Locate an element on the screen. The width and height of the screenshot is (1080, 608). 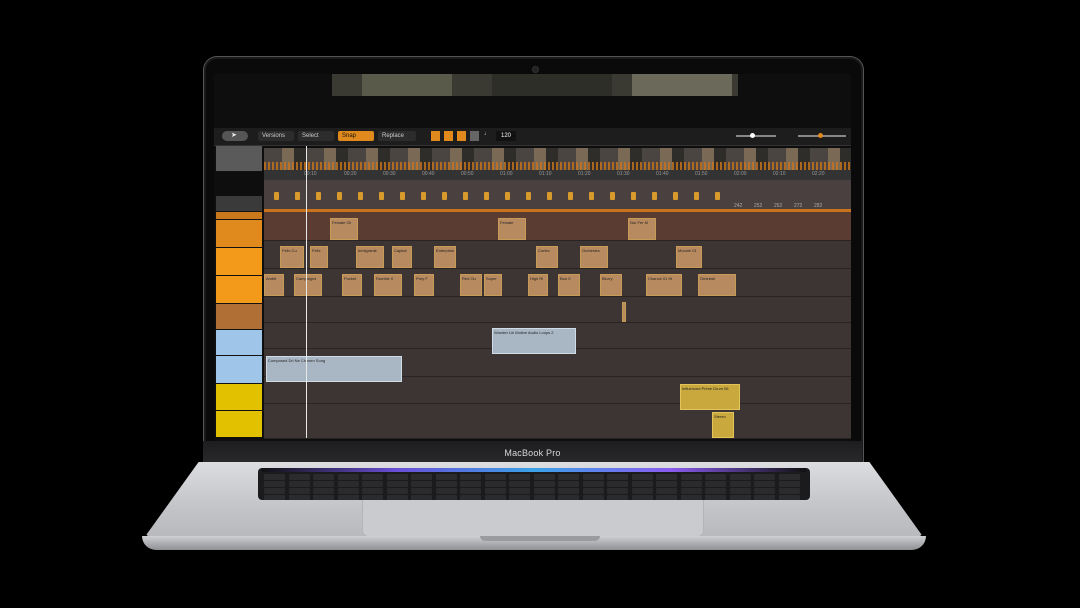
versions-dropdown: Versions is located at coordinates (276, 136).